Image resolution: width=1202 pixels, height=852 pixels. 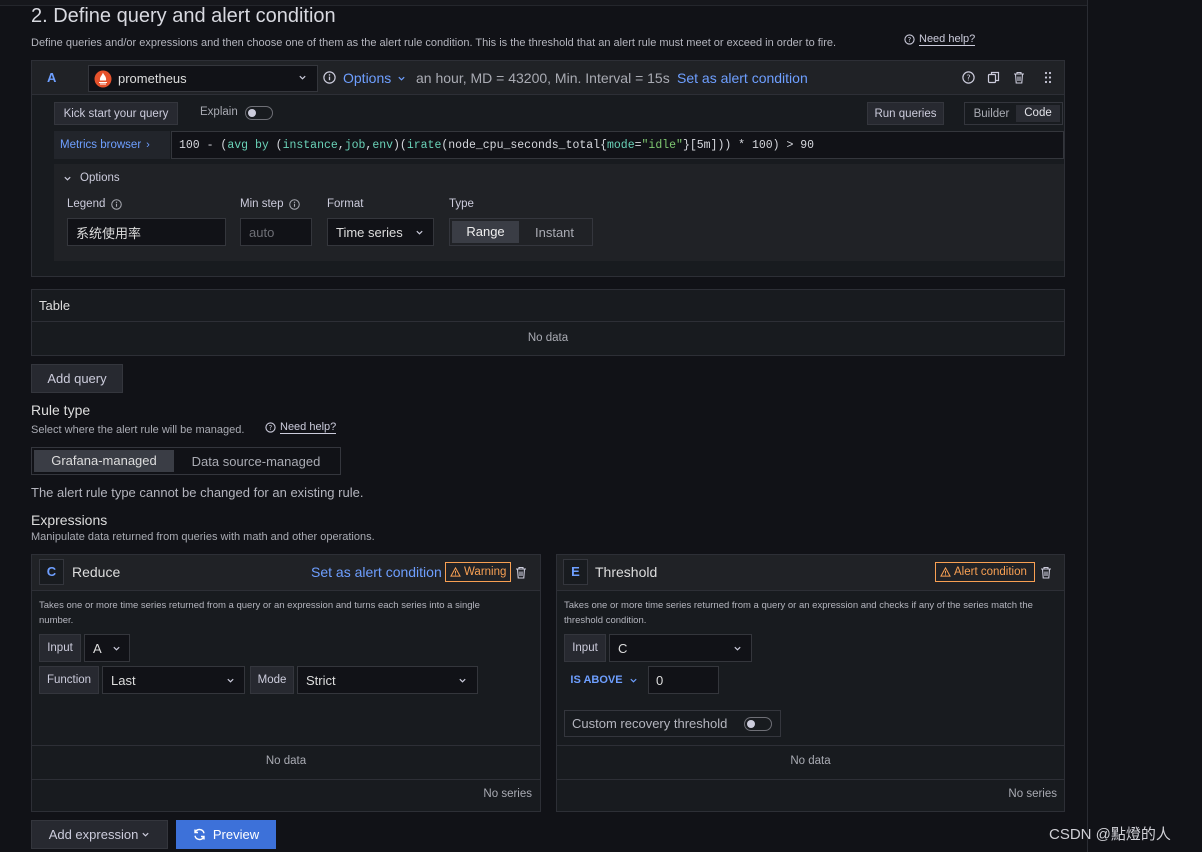 I want to click on duplicate-icon, so click(x=993, y=77).